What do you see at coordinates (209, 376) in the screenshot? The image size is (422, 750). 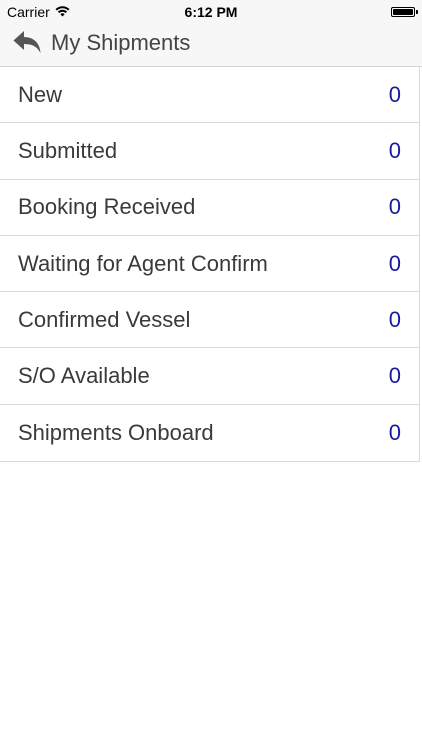 I see `list-item-so-available: S/O Available 0` at bounding box center [209, 376].